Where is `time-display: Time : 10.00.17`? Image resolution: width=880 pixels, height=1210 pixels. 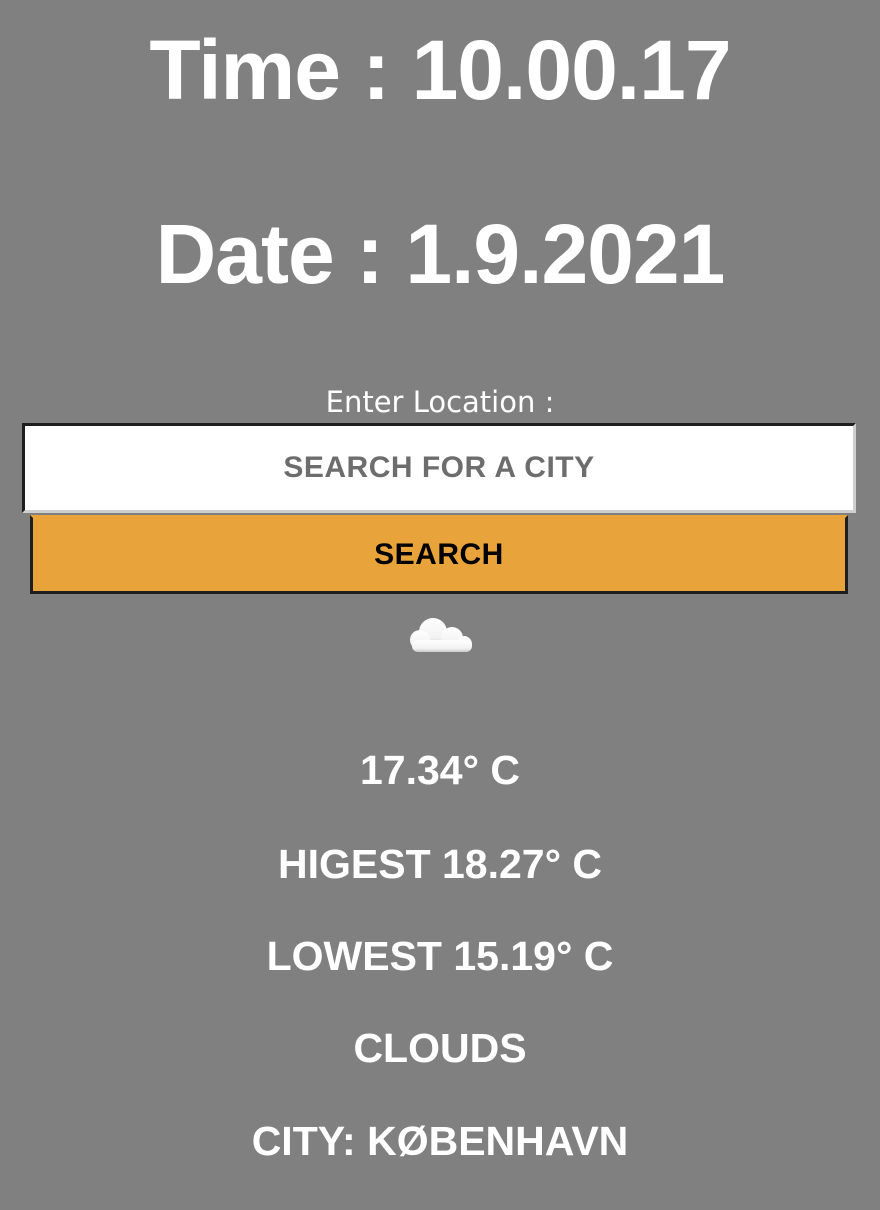 time-display: Time : 10.00.17 is located at coordinates (440, 70).